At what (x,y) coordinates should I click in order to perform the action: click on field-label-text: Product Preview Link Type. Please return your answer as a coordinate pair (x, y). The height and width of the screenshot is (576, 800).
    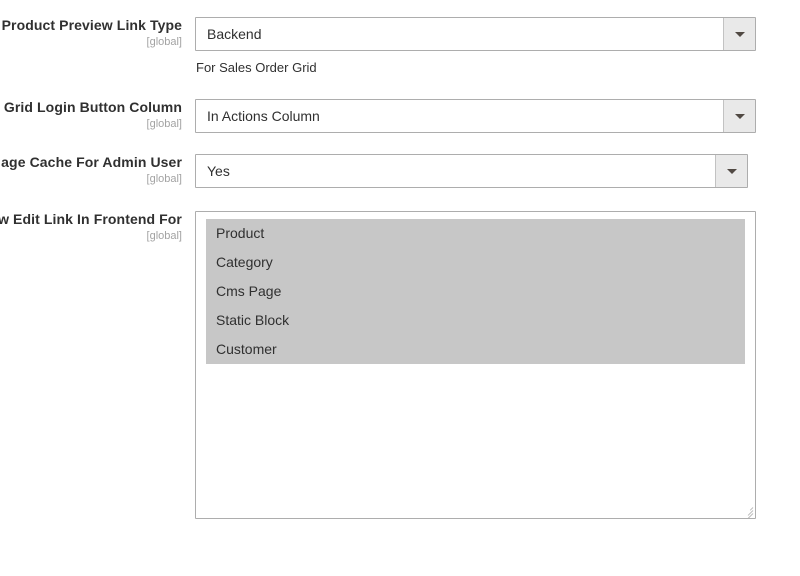
    Looking at the image, I should click on (91, 25).